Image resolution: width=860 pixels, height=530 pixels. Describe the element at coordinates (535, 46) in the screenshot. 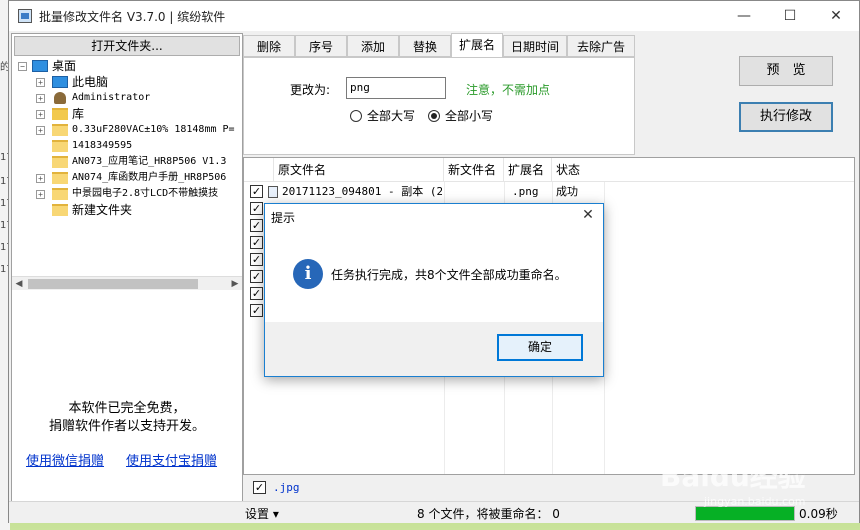

I see `tab-datetime: 日期时间` at that location.